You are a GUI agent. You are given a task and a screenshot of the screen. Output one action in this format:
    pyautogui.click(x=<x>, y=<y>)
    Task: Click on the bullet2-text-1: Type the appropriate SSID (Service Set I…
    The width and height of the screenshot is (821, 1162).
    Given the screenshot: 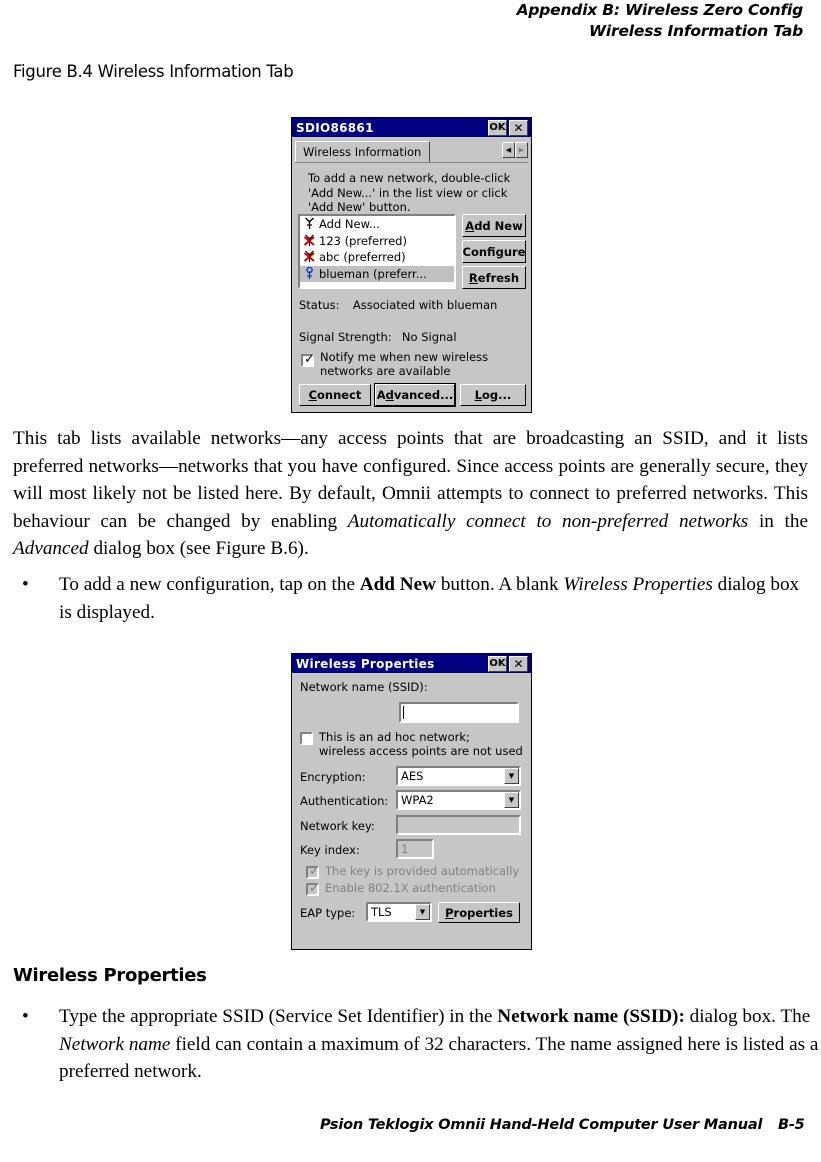 What is the action you would take?
    pyautogui.click(x=278, y=1016)
    